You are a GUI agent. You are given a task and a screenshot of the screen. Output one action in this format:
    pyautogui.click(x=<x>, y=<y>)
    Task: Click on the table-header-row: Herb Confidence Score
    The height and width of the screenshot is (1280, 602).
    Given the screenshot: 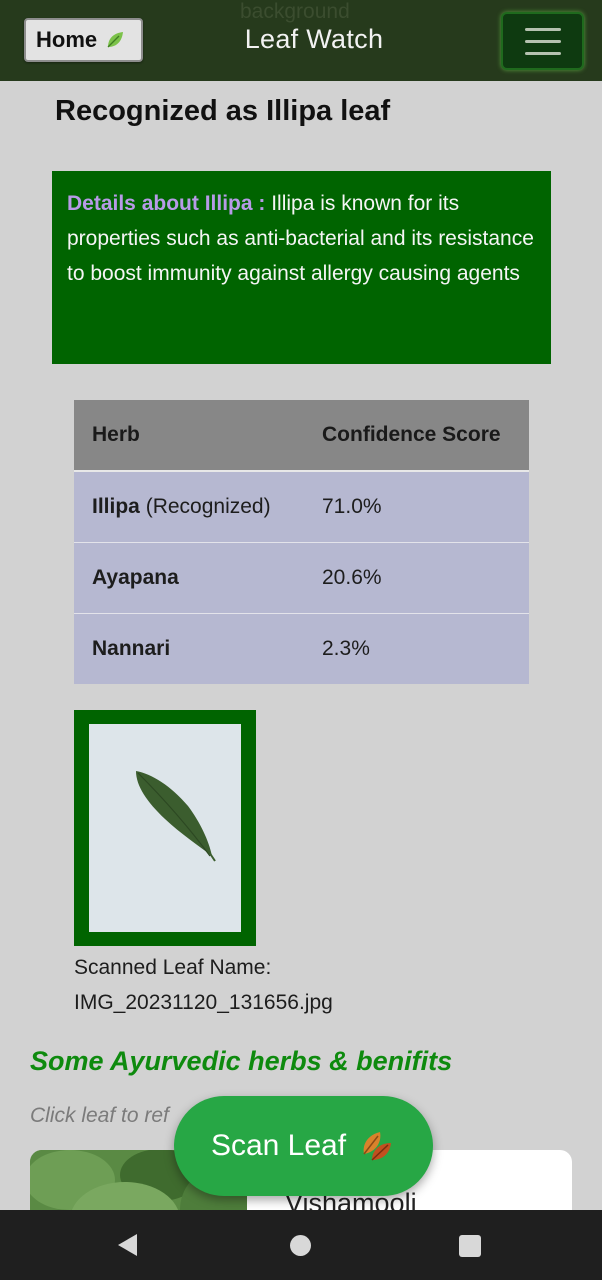 What is the action you would take?
    pyautogui.click(x=301, y=436)
    